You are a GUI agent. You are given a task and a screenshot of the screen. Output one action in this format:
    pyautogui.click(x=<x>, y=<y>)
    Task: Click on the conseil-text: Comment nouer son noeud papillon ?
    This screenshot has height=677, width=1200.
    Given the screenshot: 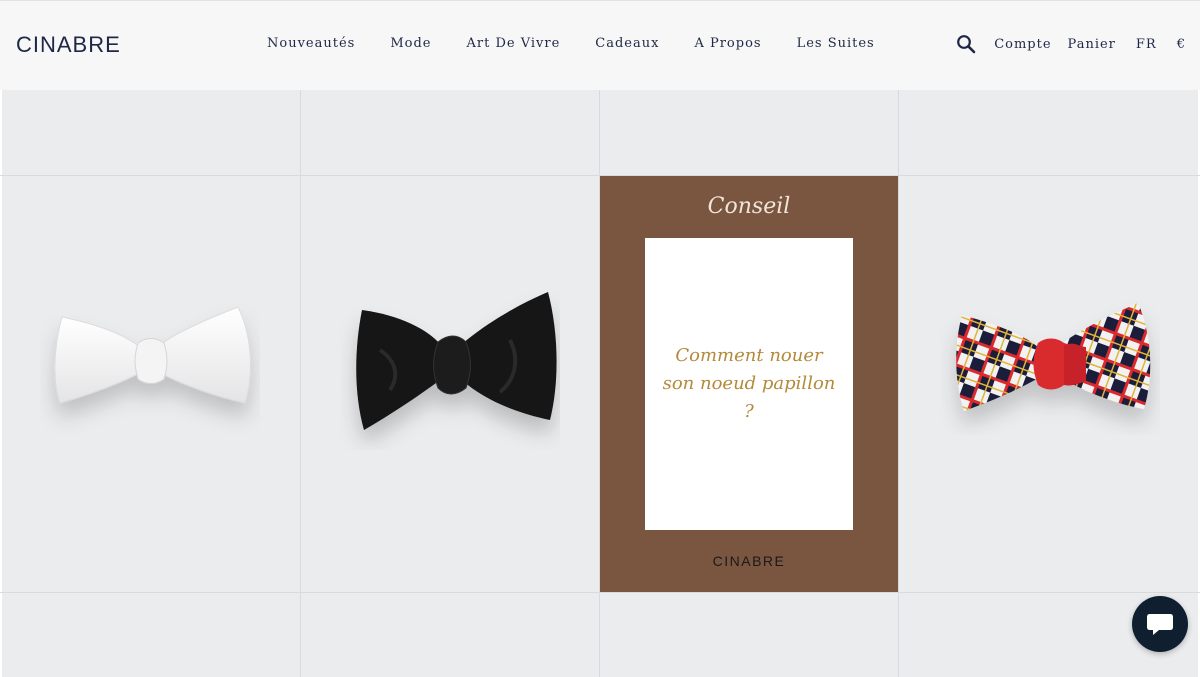 What is the action you would take?
    pyautogui.click(x=749, y=383)
    